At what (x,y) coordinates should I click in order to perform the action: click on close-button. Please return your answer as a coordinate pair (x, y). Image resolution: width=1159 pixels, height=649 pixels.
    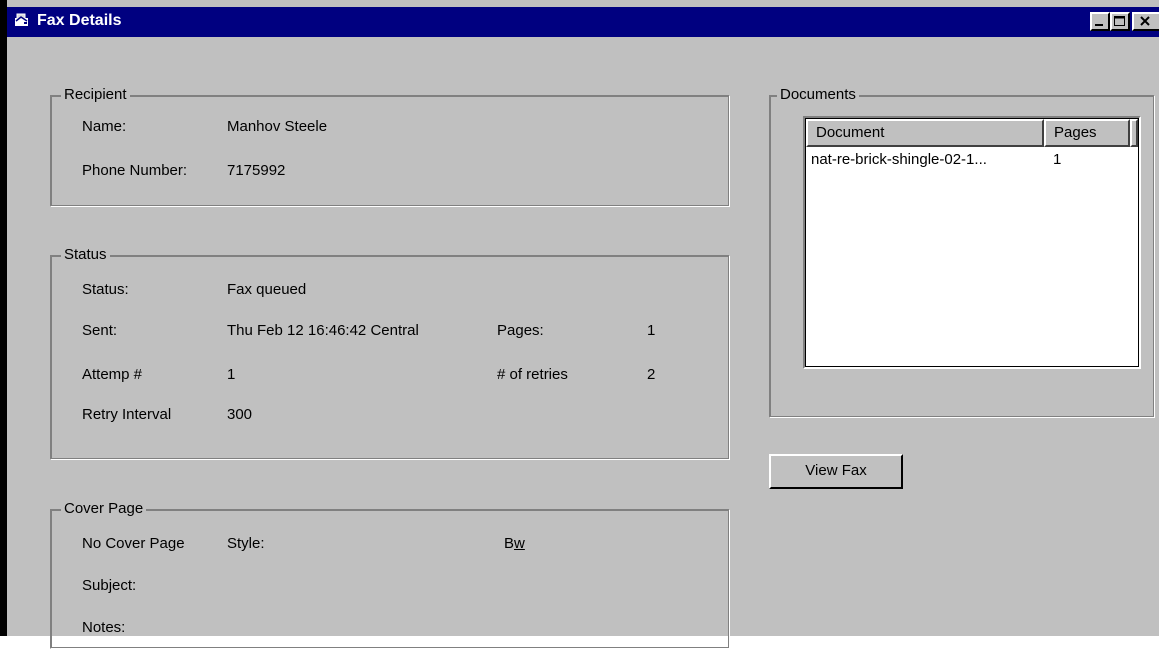
    Looking at the image, I should click on (1145, 21).